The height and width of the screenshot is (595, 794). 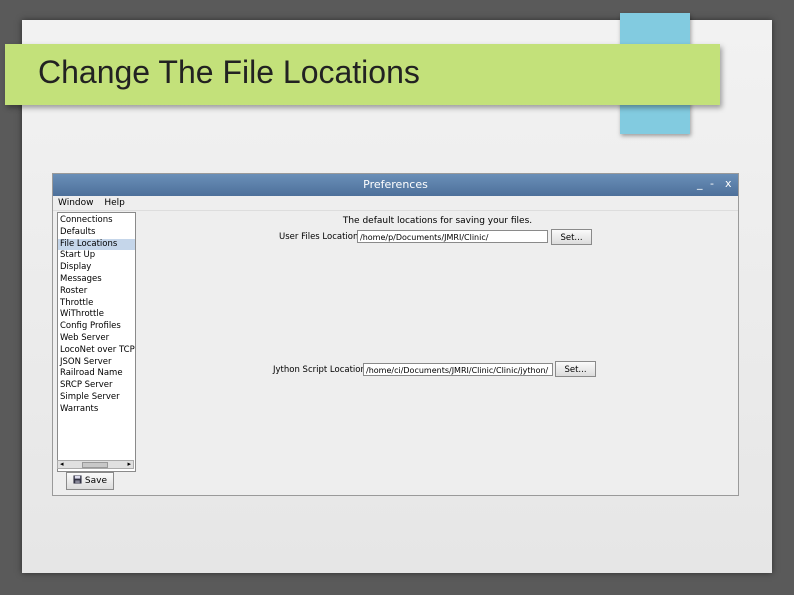 What do you see at coordinates (96, 398) in the screenshot?
I see `sidebar-item: Simple Server` at bounding box center [96, 398].